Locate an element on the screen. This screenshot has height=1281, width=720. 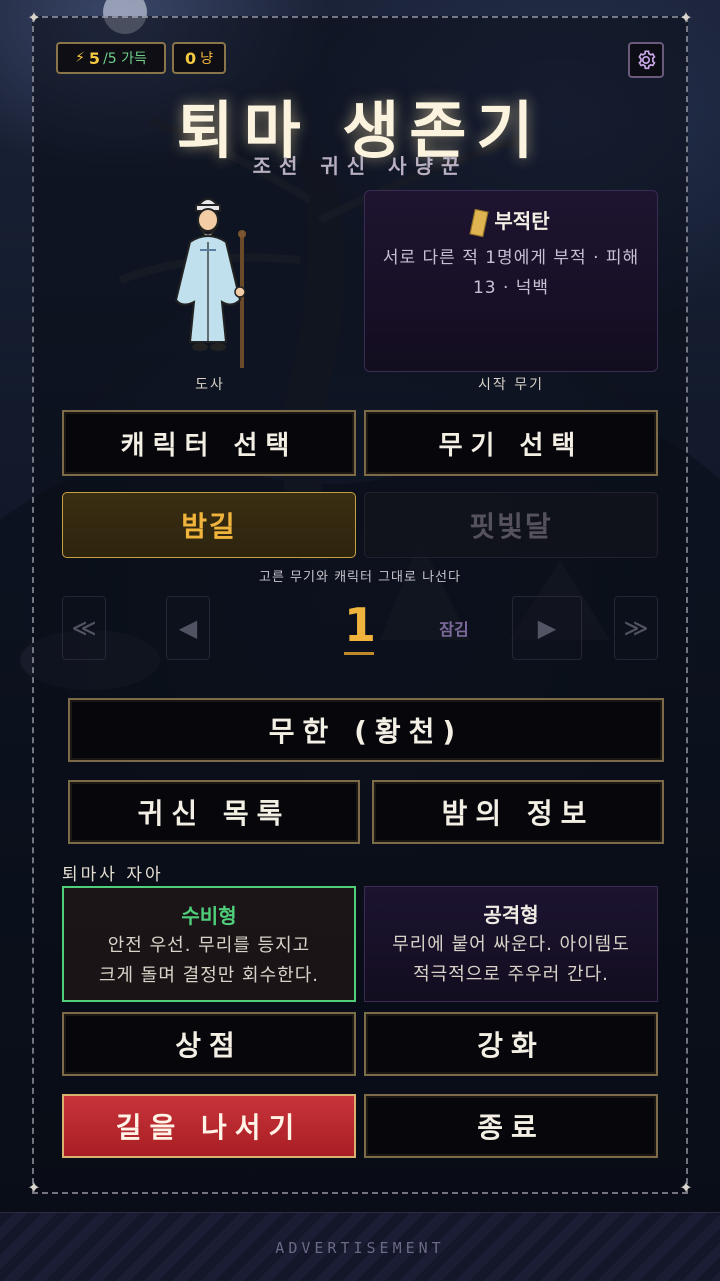
stage-prev-button: ◀ is located at coordinates (188, 628).